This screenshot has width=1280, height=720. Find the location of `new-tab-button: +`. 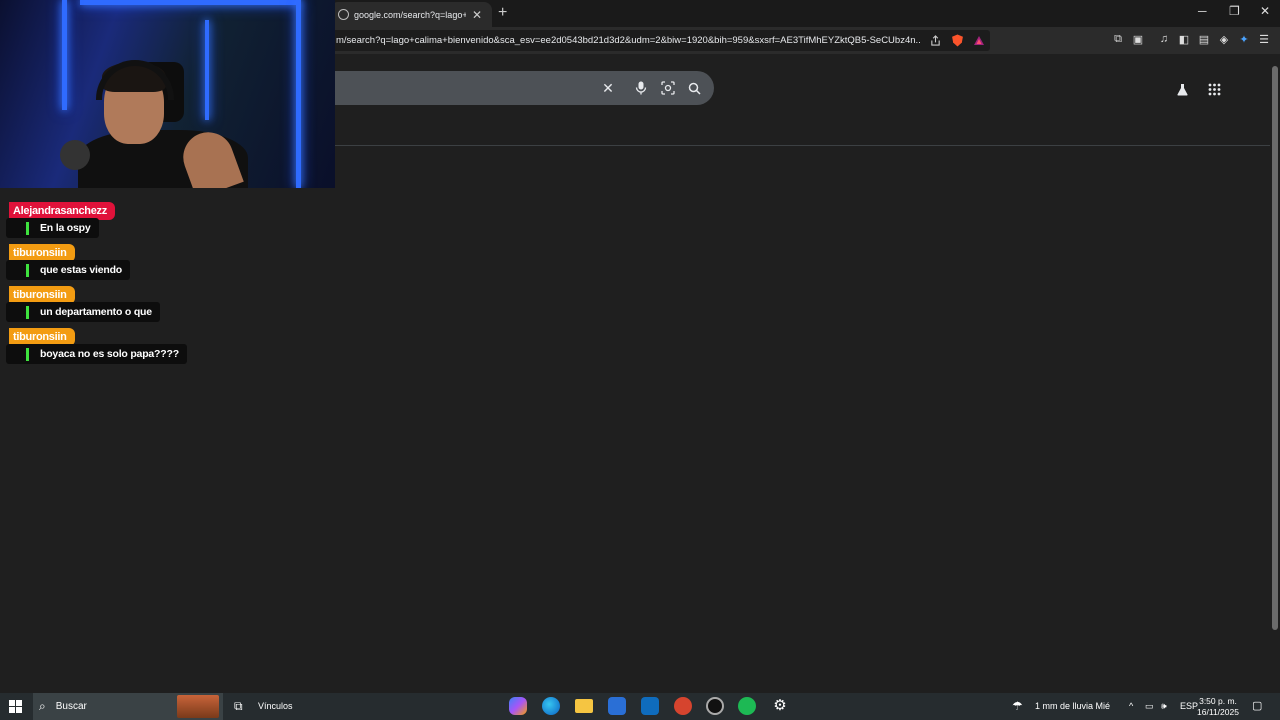

new-tab-button: + is located at coordinates (502, 13).